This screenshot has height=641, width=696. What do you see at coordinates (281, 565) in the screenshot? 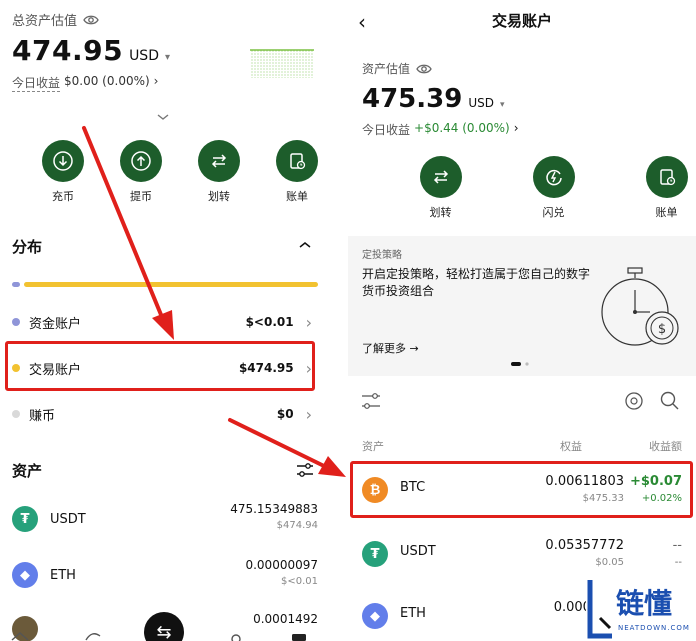
I see `asset-quantity: 0.00000097` at bounding box center [281, 565].